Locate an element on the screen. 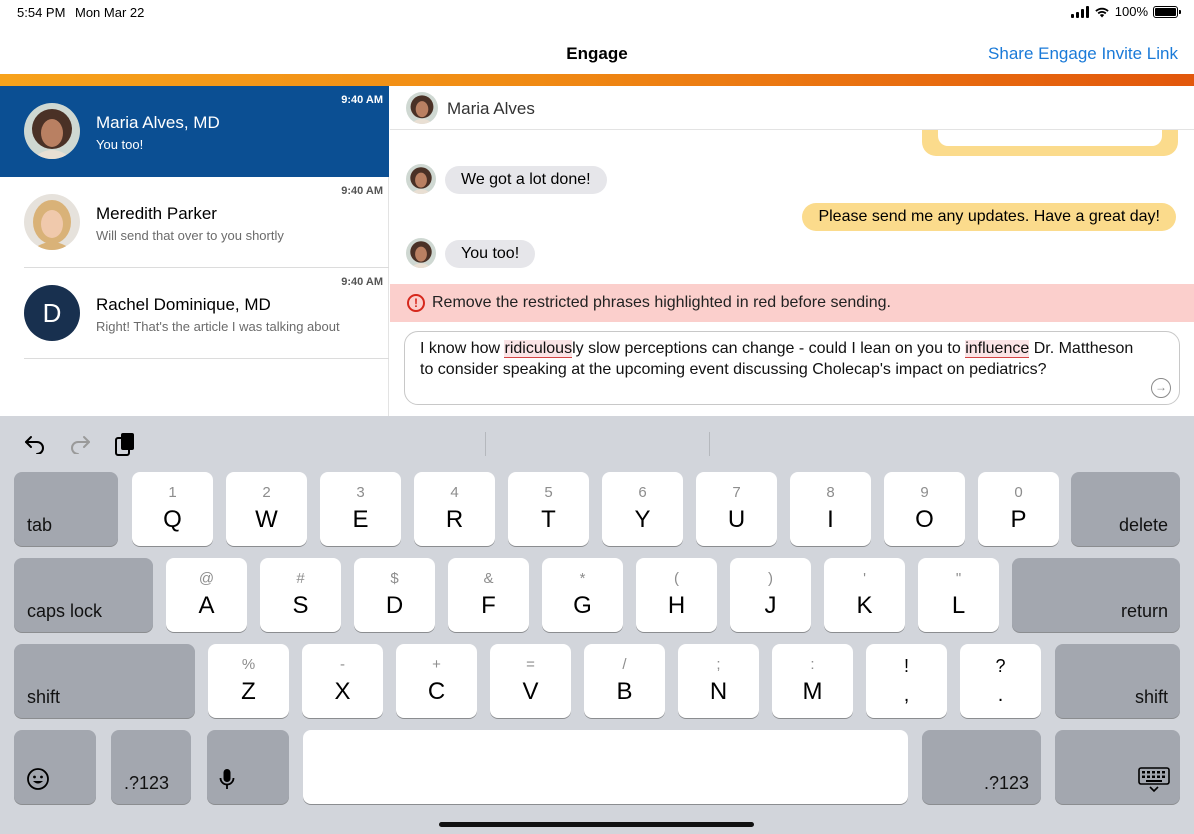 The image size is (1194, 834). right-shift-key: shift is located at coordinates (1117, 681).